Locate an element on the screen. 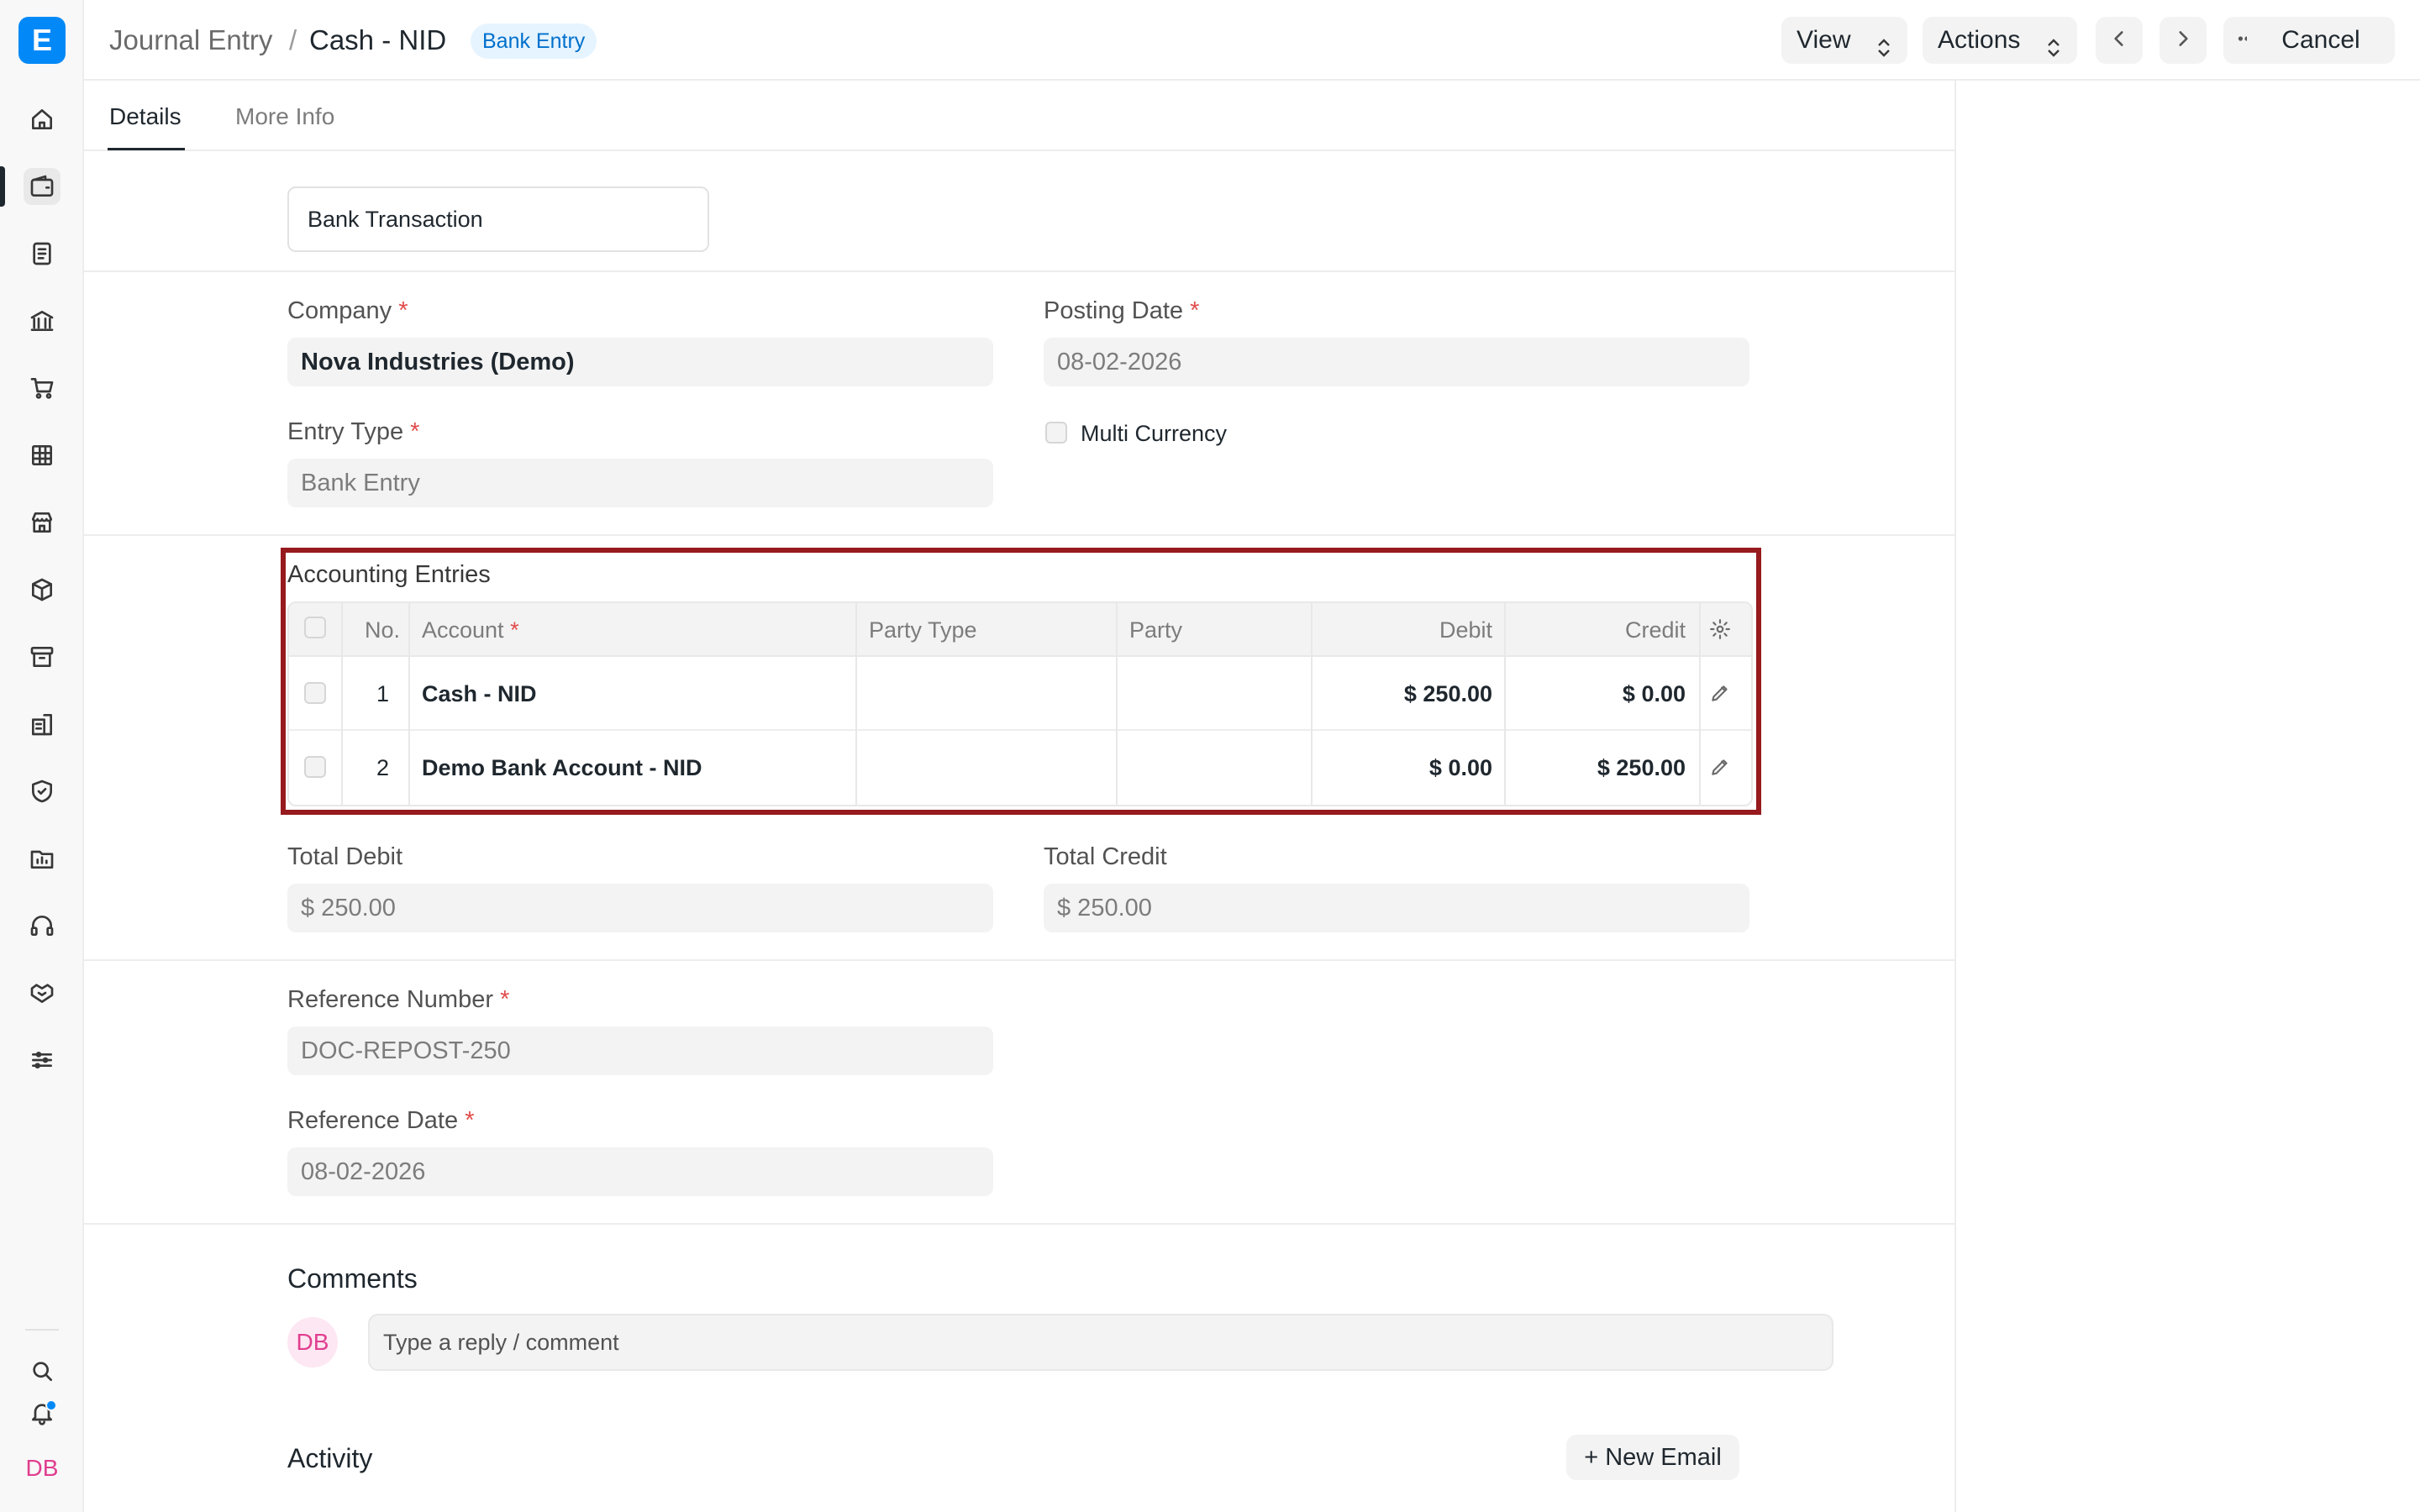  column-credit: Credit is located at coordinates (1602, 630).